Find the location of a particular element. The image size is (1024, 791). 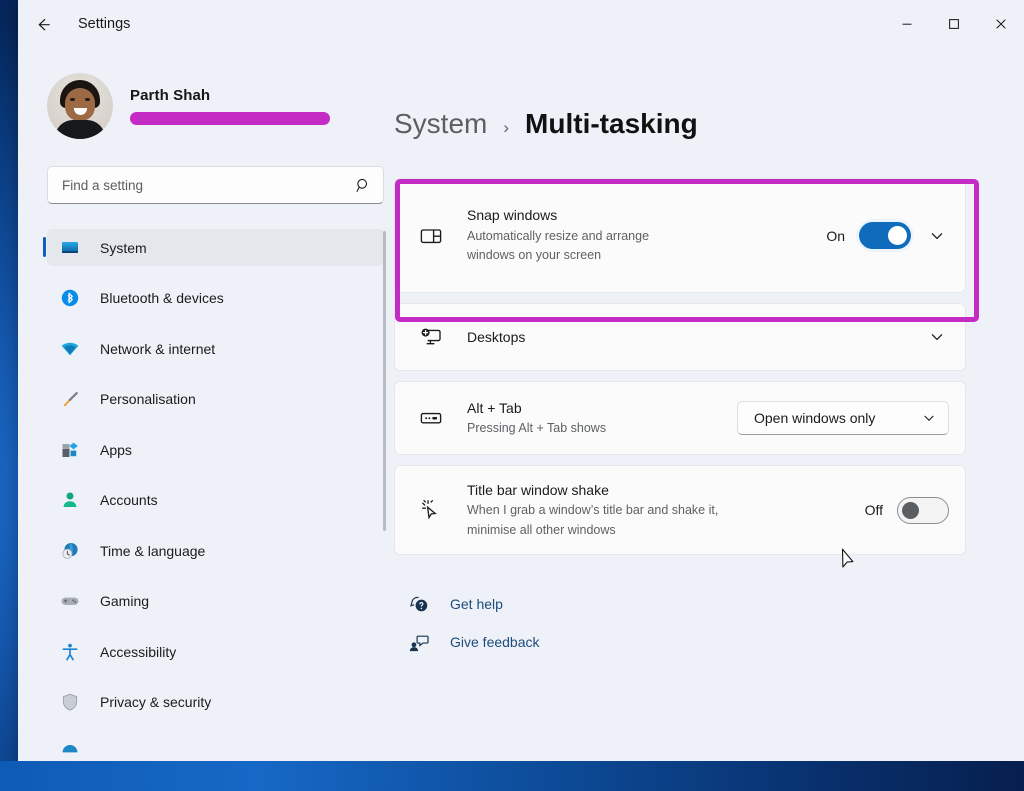

sidebar-item-accounts: Accounts is located at coordinates (215, 500).